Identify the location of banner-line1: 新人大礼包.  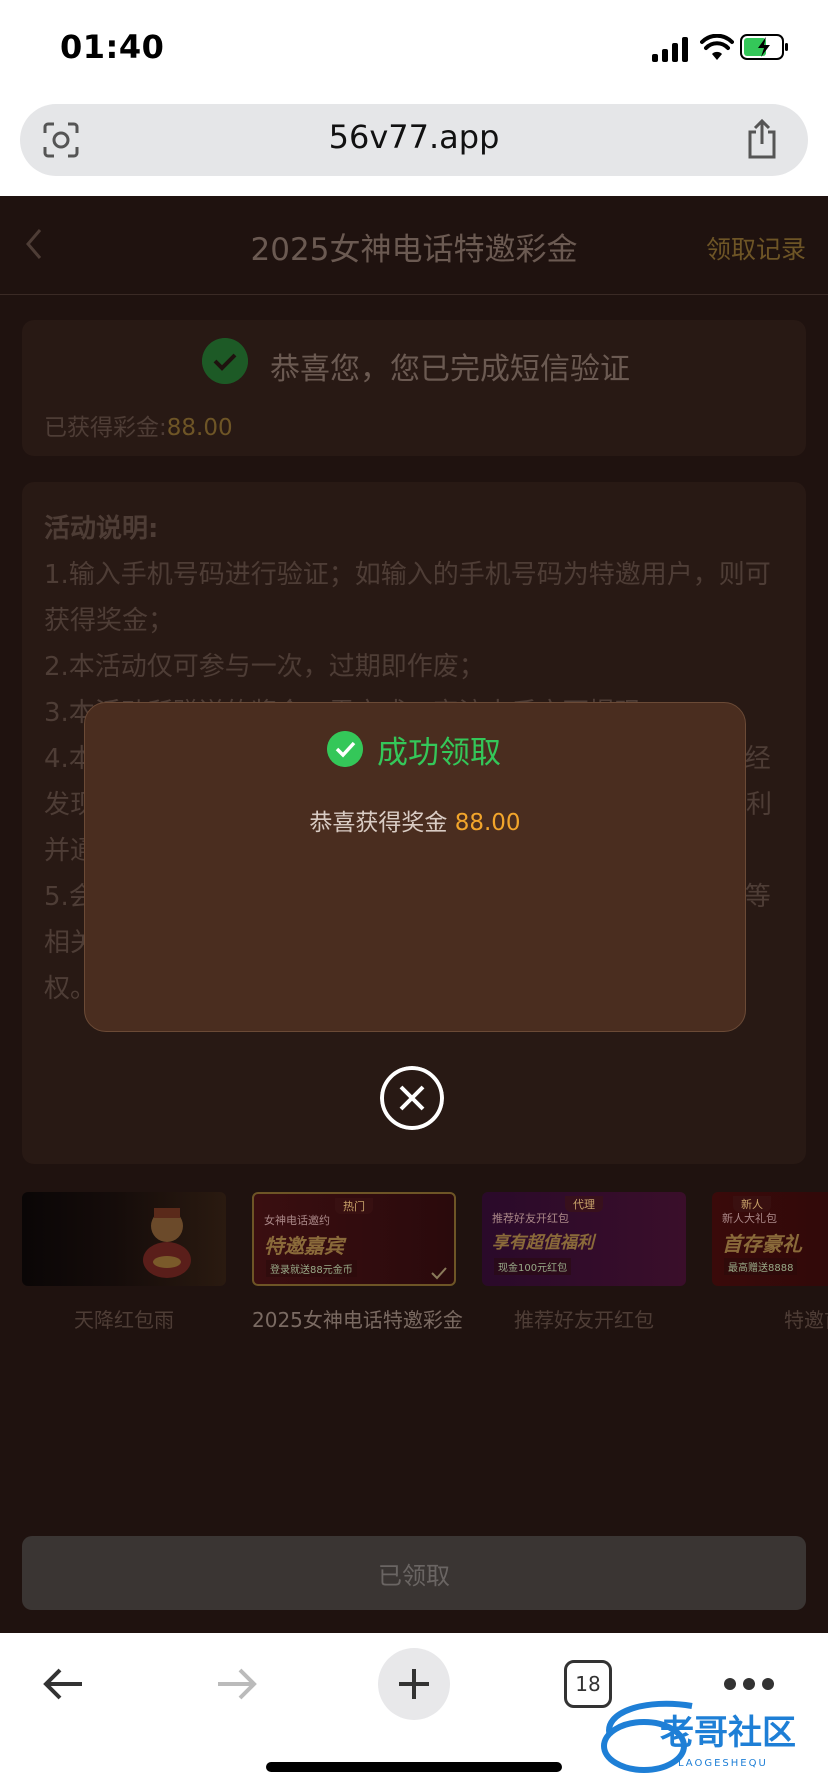
(749, 1218).